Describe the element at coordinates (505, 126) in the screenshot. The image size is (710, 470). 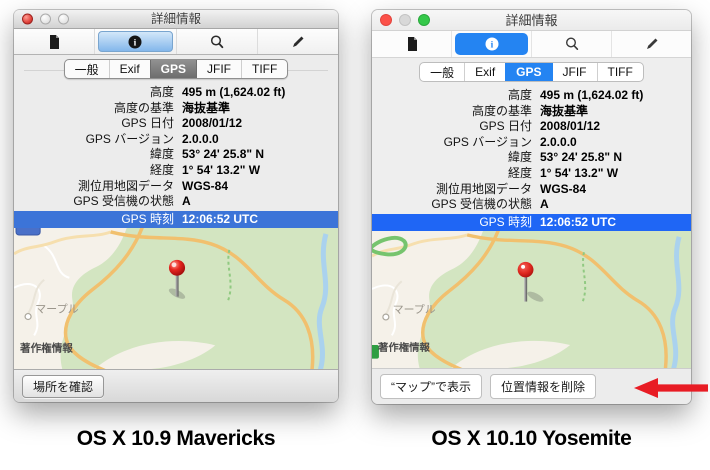
I see `row-label: GPS 日付` at that location.